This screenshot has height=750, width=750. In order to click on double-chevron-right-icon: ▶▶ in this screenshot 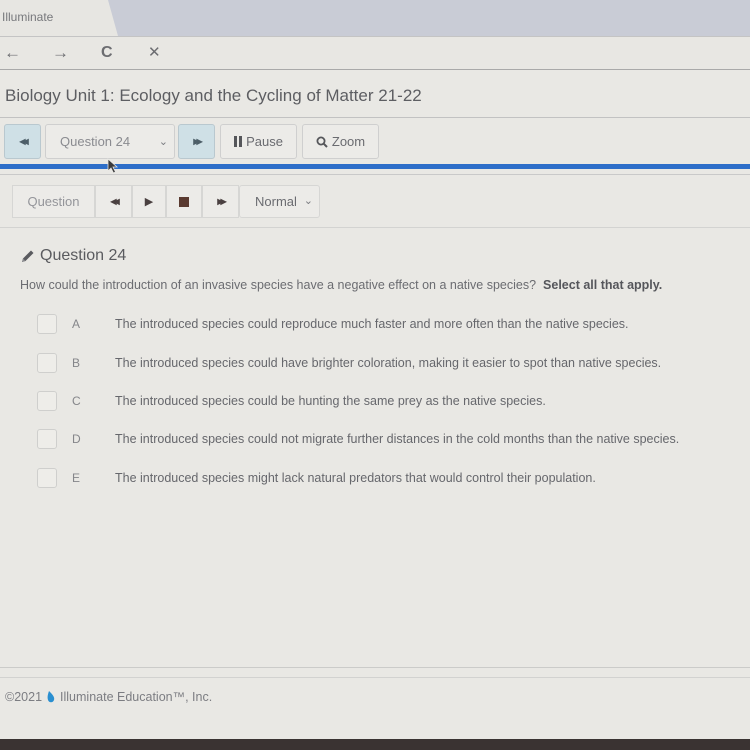, I will do `click(197, 141)`.